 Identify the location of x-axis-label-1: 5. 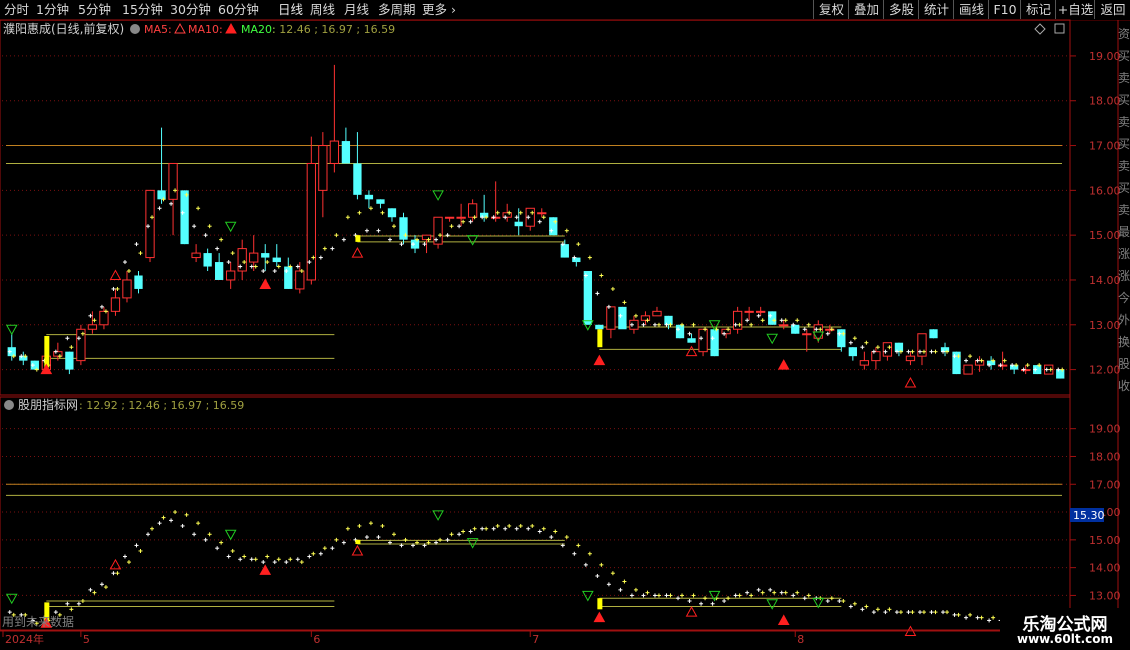
(86, 639).